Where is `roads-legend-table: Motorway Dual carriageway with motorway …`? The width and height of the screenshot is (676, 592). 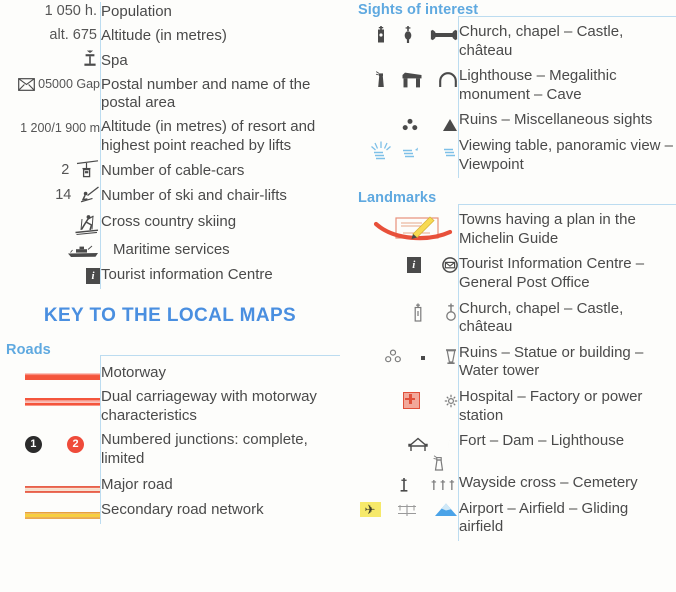 roads-legend-table: Motorway Dual carriageway with motorway … is located at coordinates (170, 439).